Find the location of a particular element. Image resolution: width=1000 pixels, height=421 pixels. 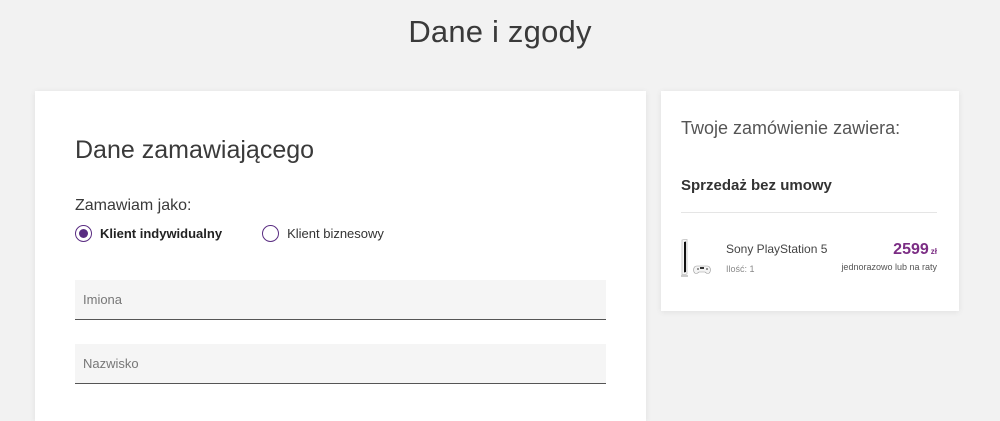

radio-button-selected is located at coordinates (83, 233).